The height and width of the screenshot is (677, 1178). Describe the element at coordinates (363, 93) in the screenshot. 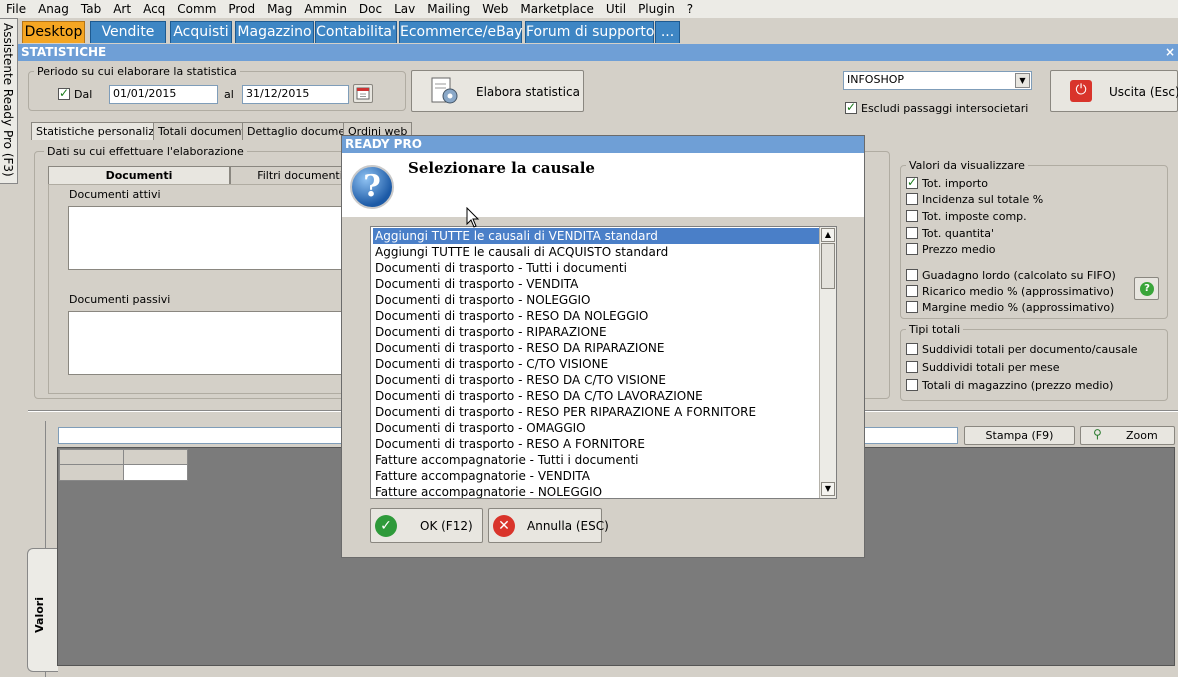

I see `calendar-button` at that location.